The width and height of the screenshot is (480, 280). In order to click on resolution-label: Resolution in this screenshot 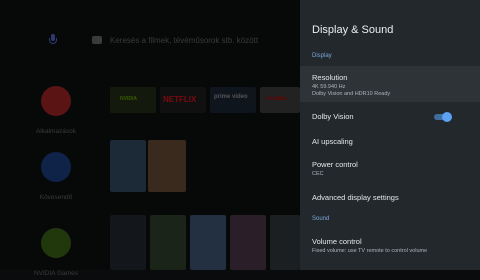, I will do `click(330, 77)`.